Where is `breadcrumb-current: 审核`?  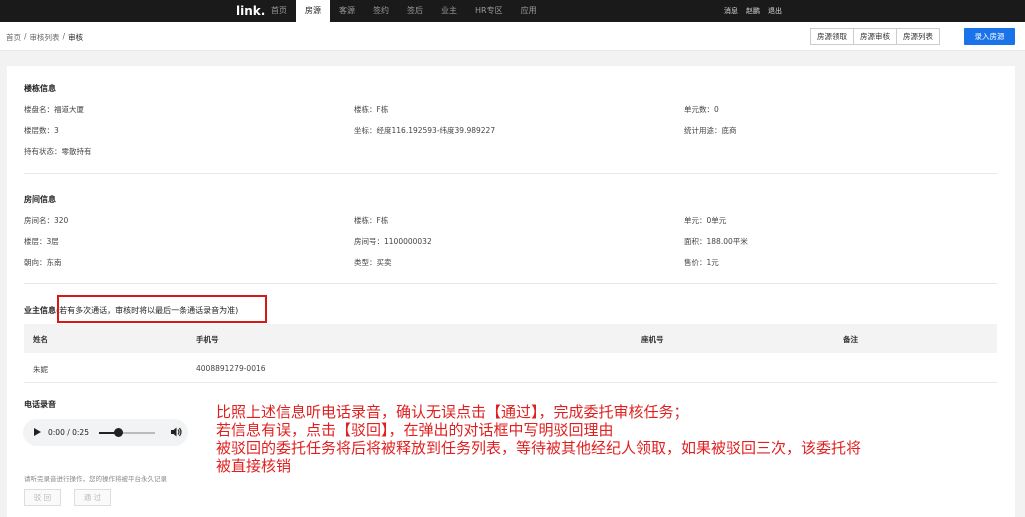 breadcrumb-current: 审核 is located at coordinates (76, 37).